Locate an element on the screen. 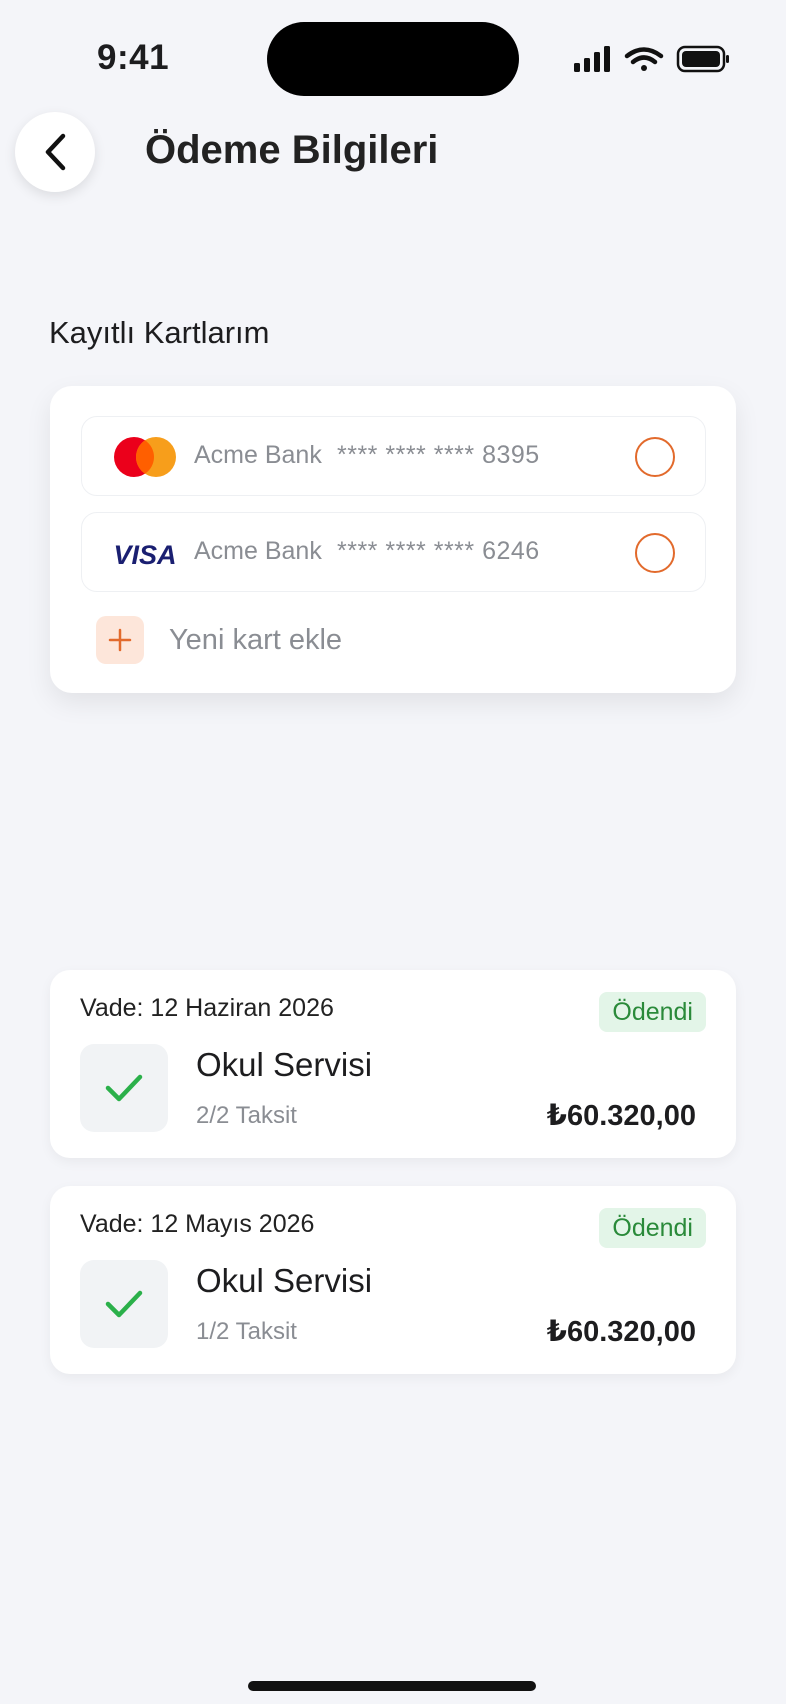 This screenshot has height=1704, width=786. card-number: **** **** **** 8395 is located at coordinates (438, 455).